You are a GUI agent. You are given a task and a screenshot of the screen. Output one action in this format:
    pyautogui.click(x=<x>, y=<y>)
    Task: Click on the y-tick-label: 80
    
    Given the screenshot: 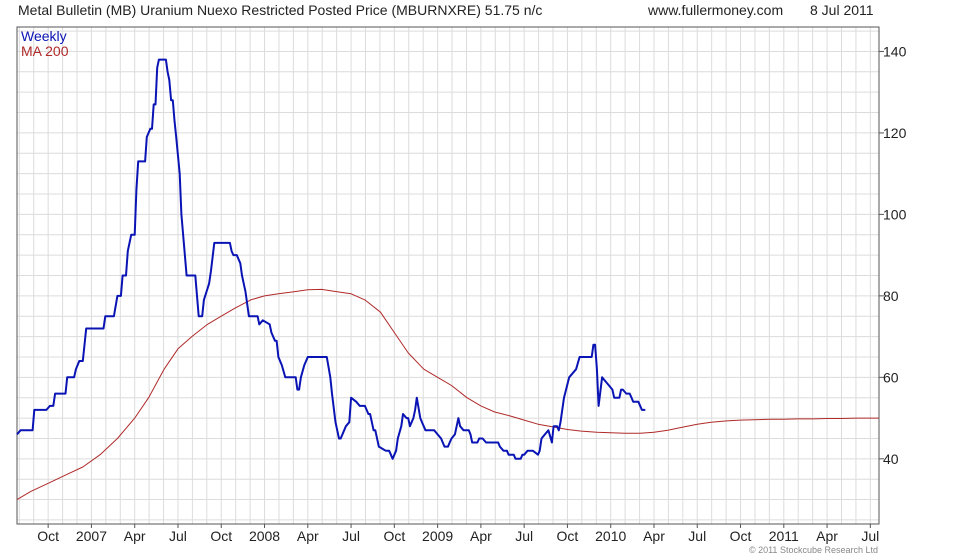 What is the action you would take?
    pyautogui.click(x=891, y=296)
    